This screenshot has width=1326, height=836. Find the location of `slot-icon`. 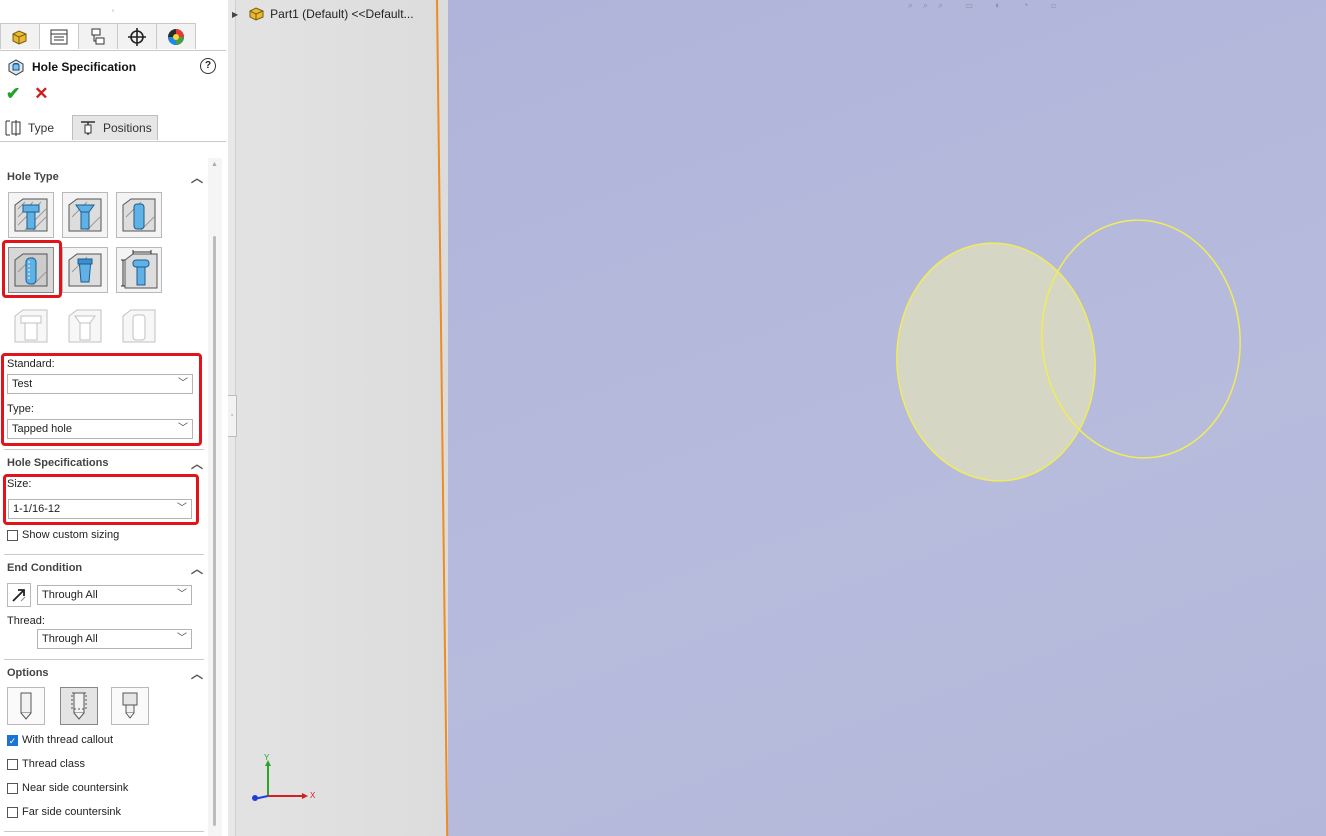

slot-icon is located at coordinates (139, 326).